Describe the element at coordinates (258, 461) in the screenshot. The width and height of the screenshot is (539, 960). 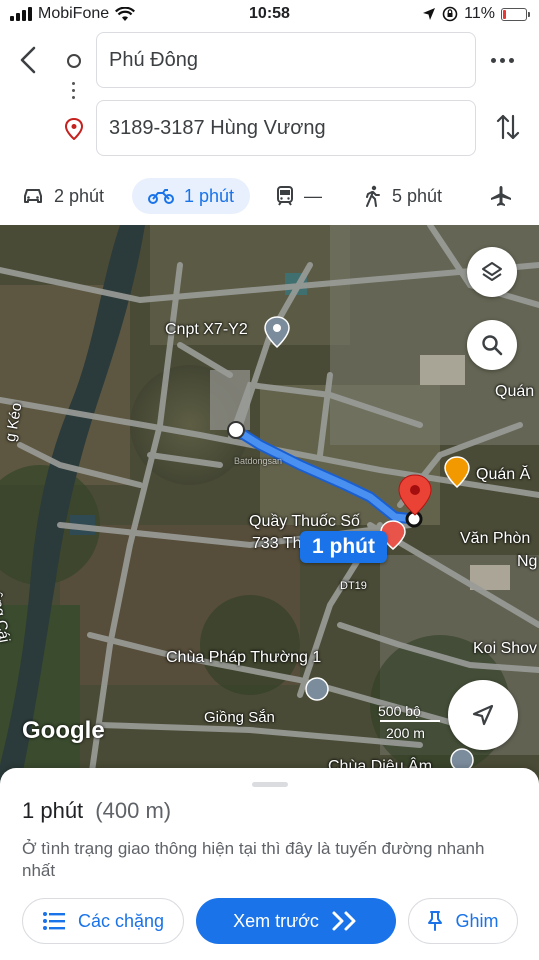
I see `watermark: Batdongsan` at that location.